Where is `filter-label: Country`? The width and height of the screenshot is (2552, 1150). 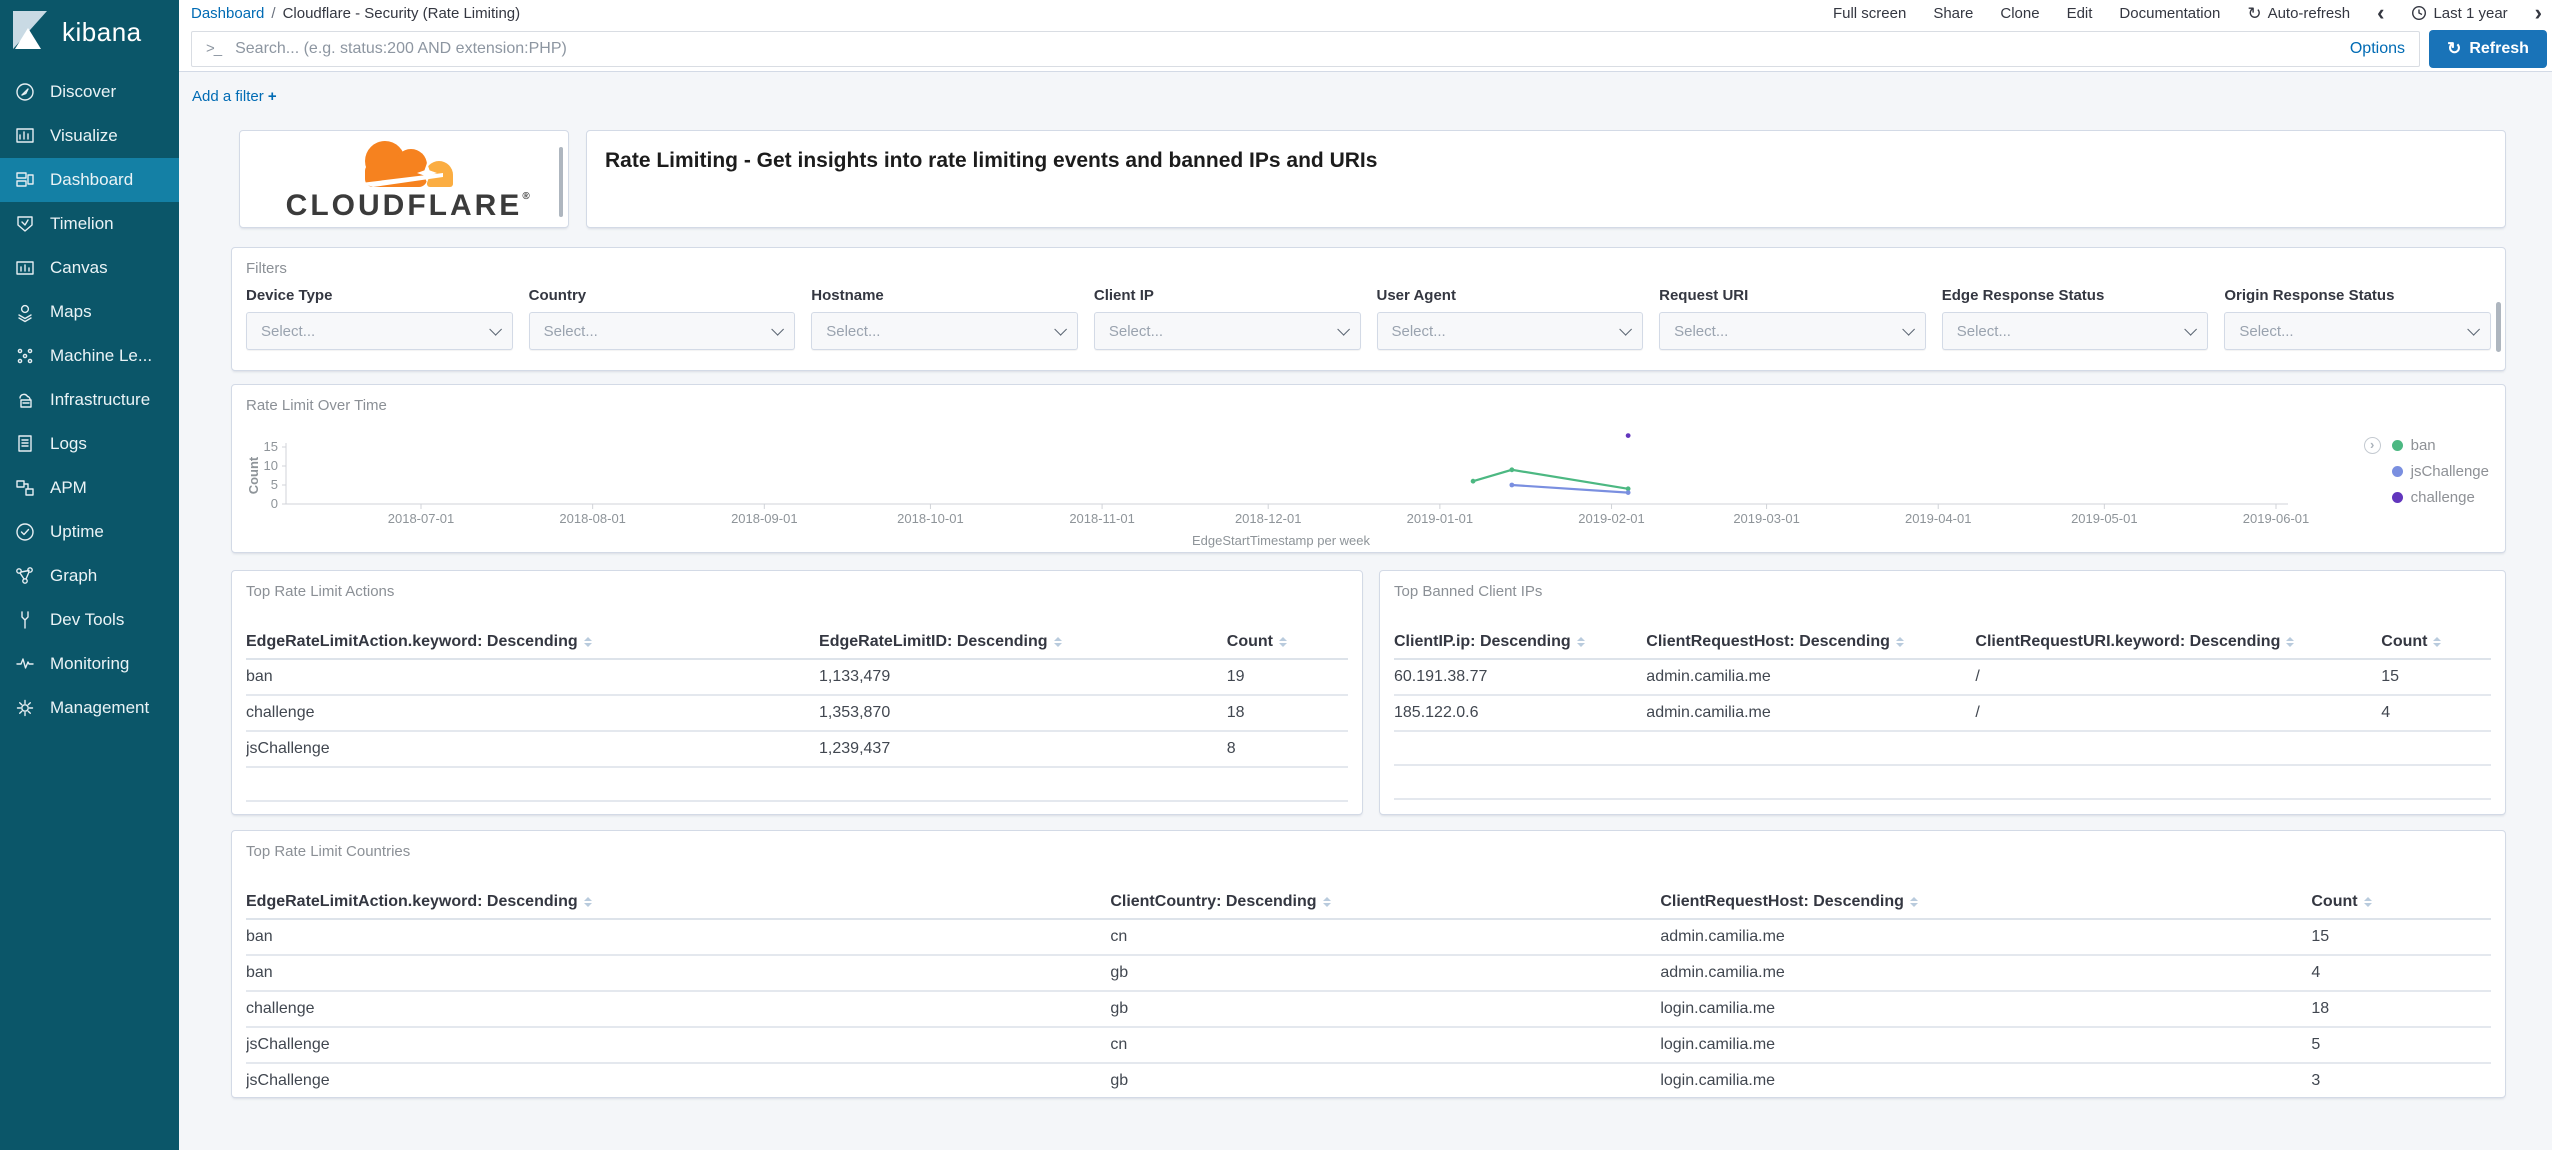 filter-label: Country is located at coordinates (557, 295).